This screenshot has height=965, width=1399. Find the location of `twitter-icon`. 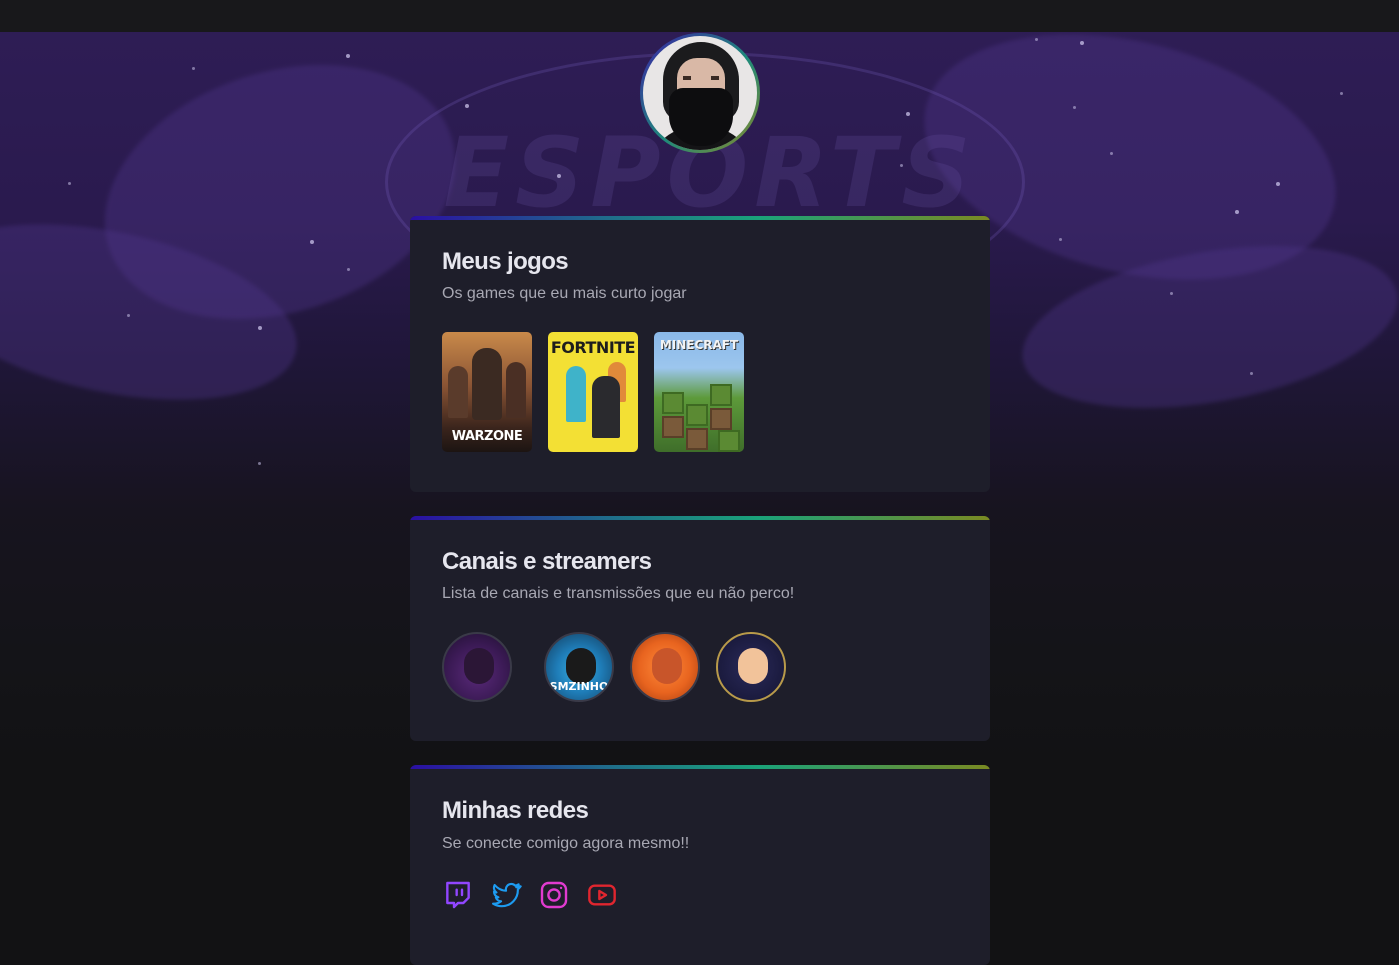

twitter-icon is located at coordinates (507, 895).